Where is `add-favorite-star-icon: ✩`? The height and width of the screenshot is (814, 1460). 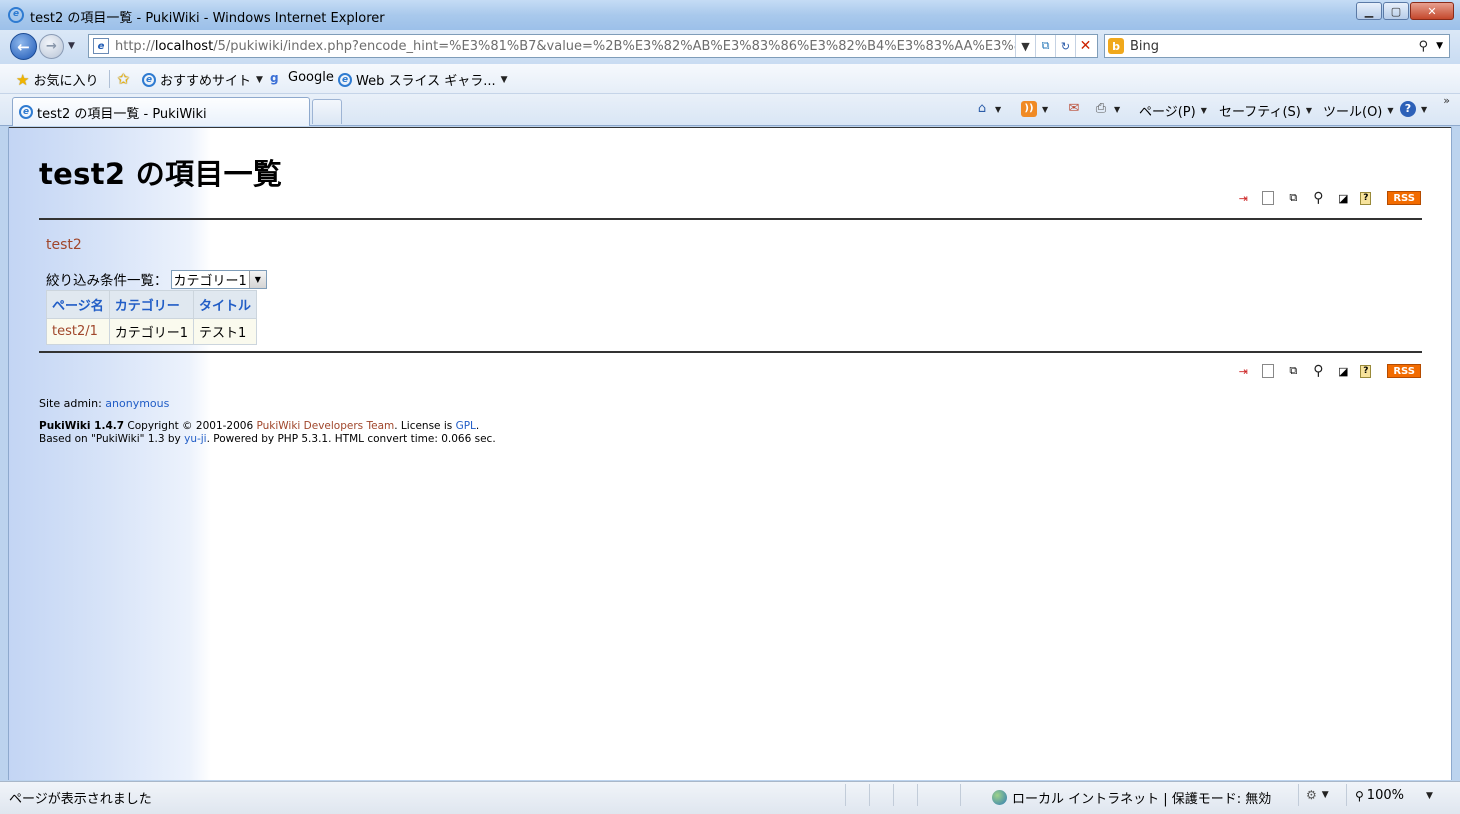 add-favorite-star-icon: ✩ is located at coordinates (123, 79).